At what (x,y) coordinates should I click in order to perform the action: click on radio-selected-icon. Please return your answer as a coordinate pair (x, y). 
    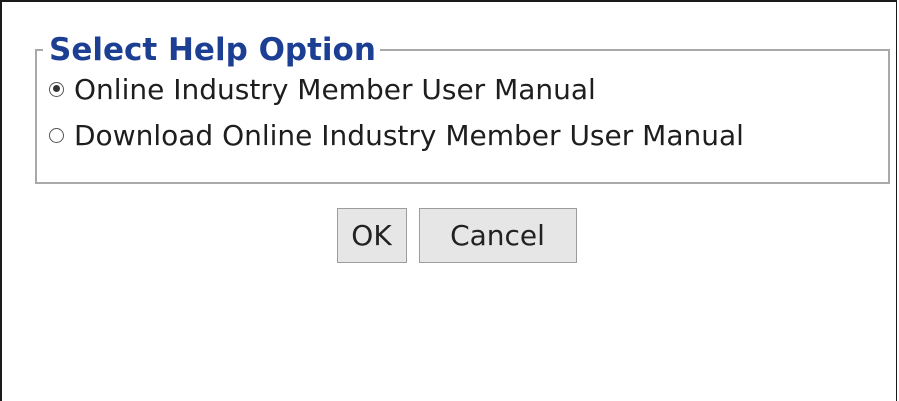
    Looking at the image, I should click on (56, 89).